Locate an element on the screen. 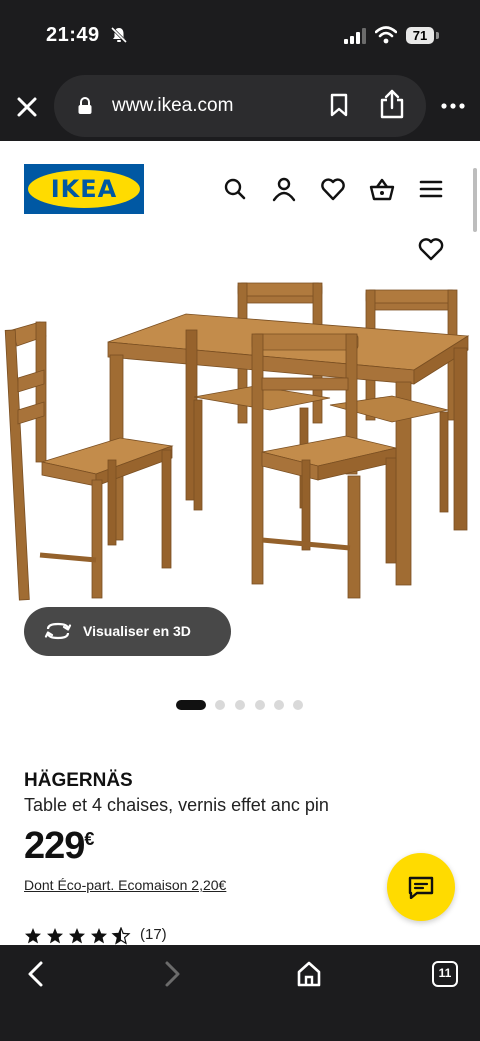 The width and height of the screenshot is (480, 1041). wishlist-icon is located at coordinates (333, 189).